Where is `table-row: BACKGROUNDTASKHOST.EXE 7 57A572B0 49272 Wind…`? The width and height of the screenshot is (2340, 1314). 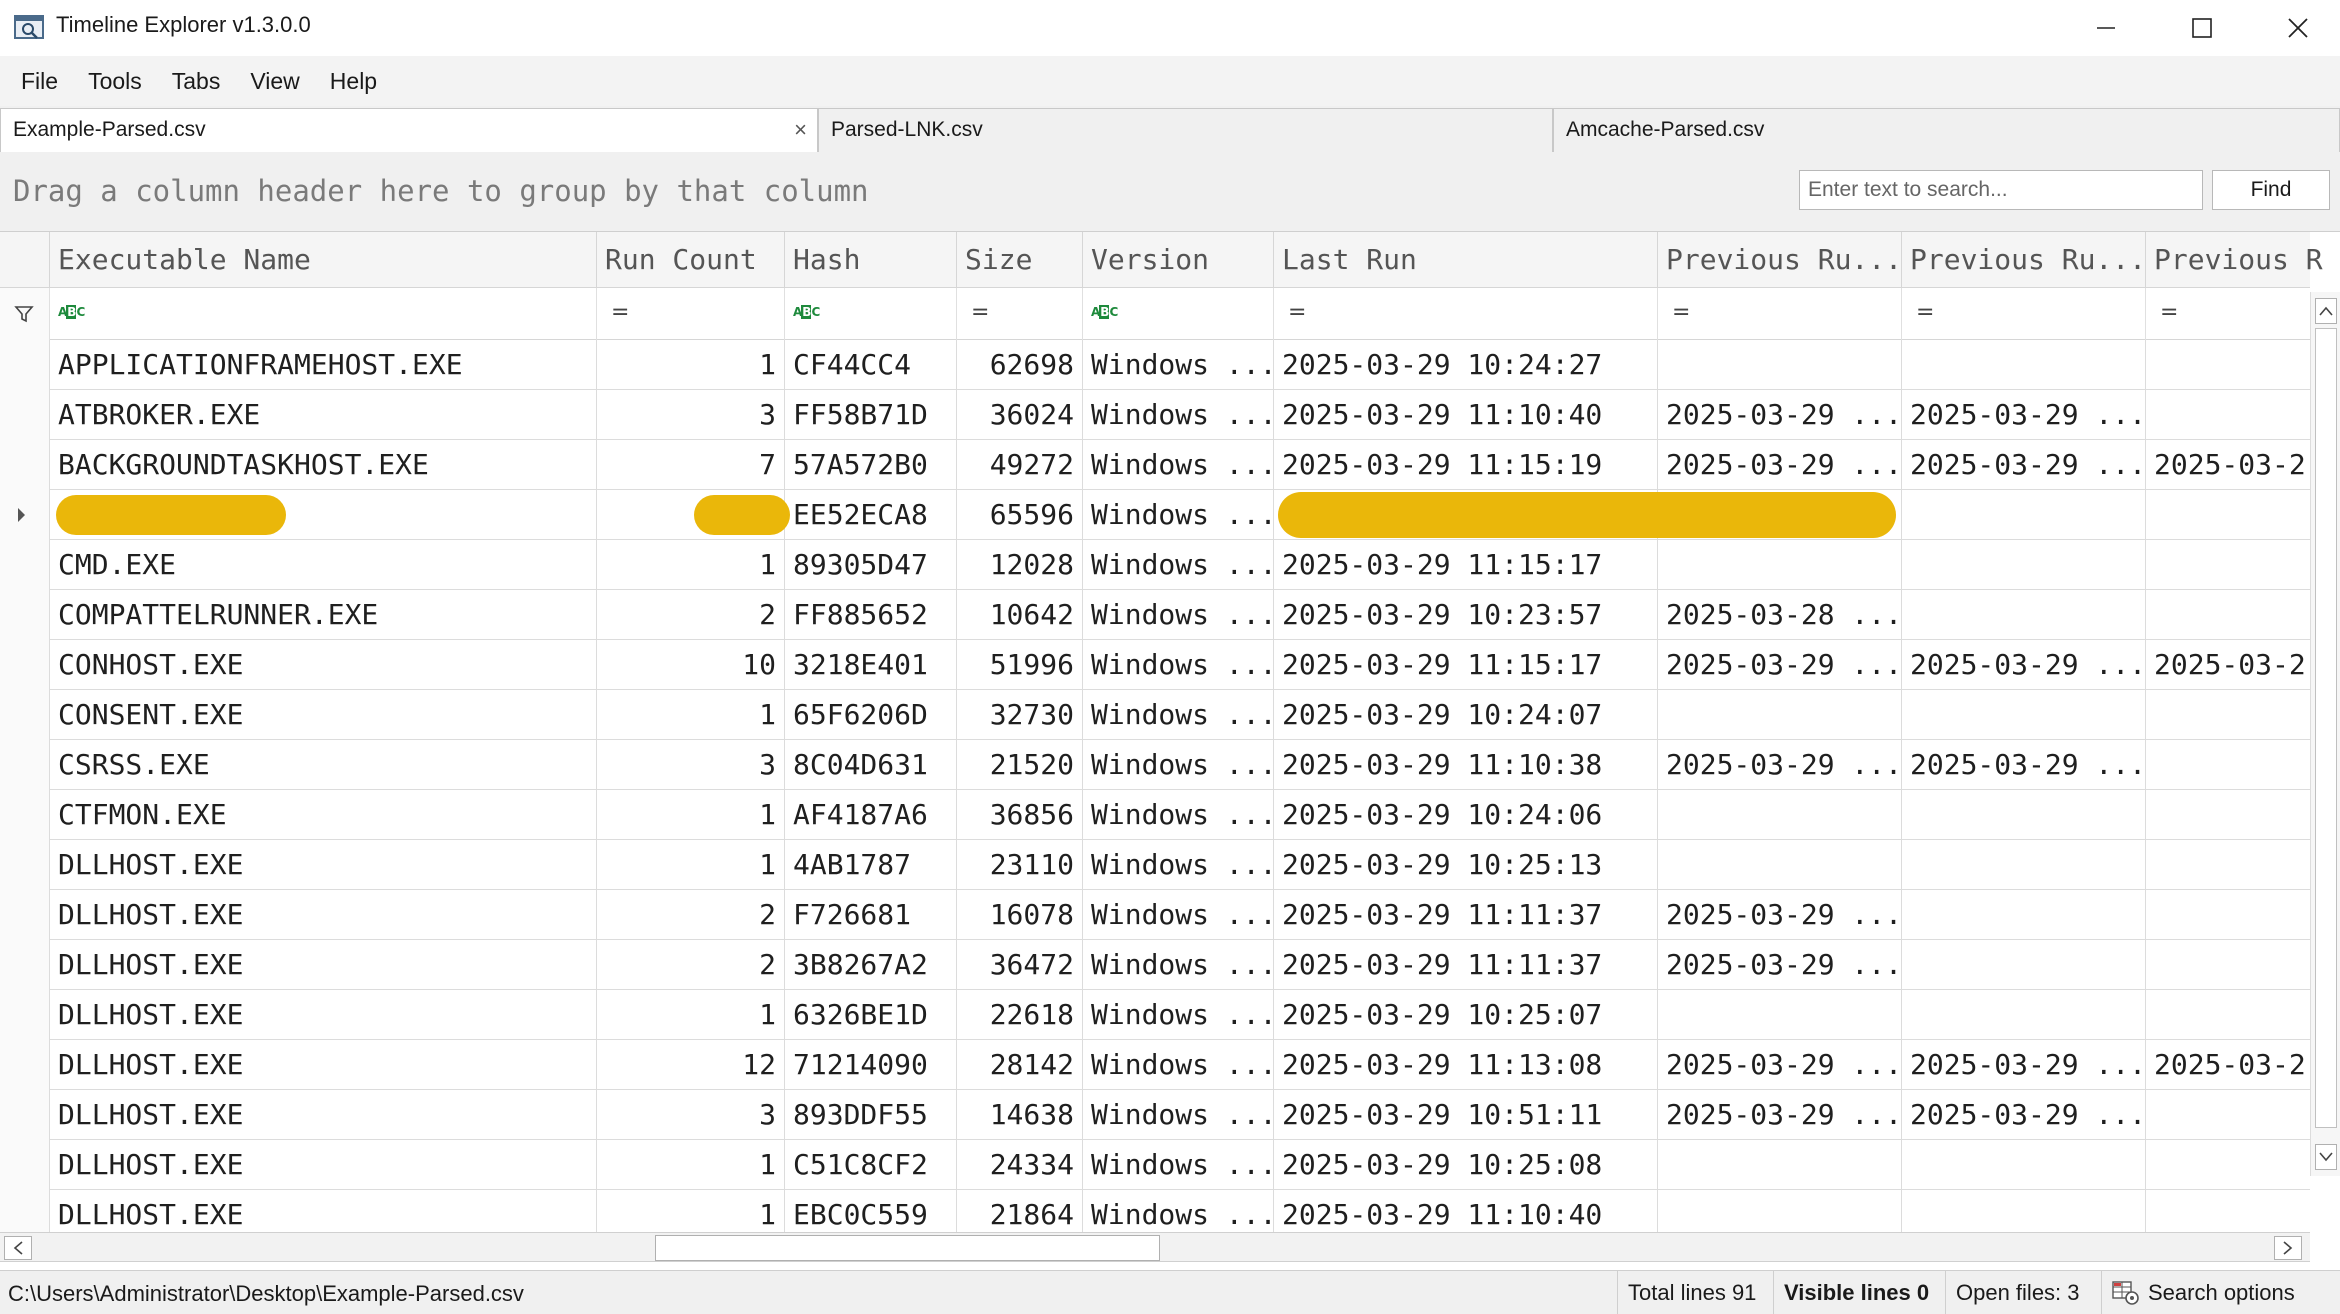 table-row: BACKGROUNDTASKHOST.EXE 7 57A572B0 49272 Wind… is located at coordinates (1155, 465).